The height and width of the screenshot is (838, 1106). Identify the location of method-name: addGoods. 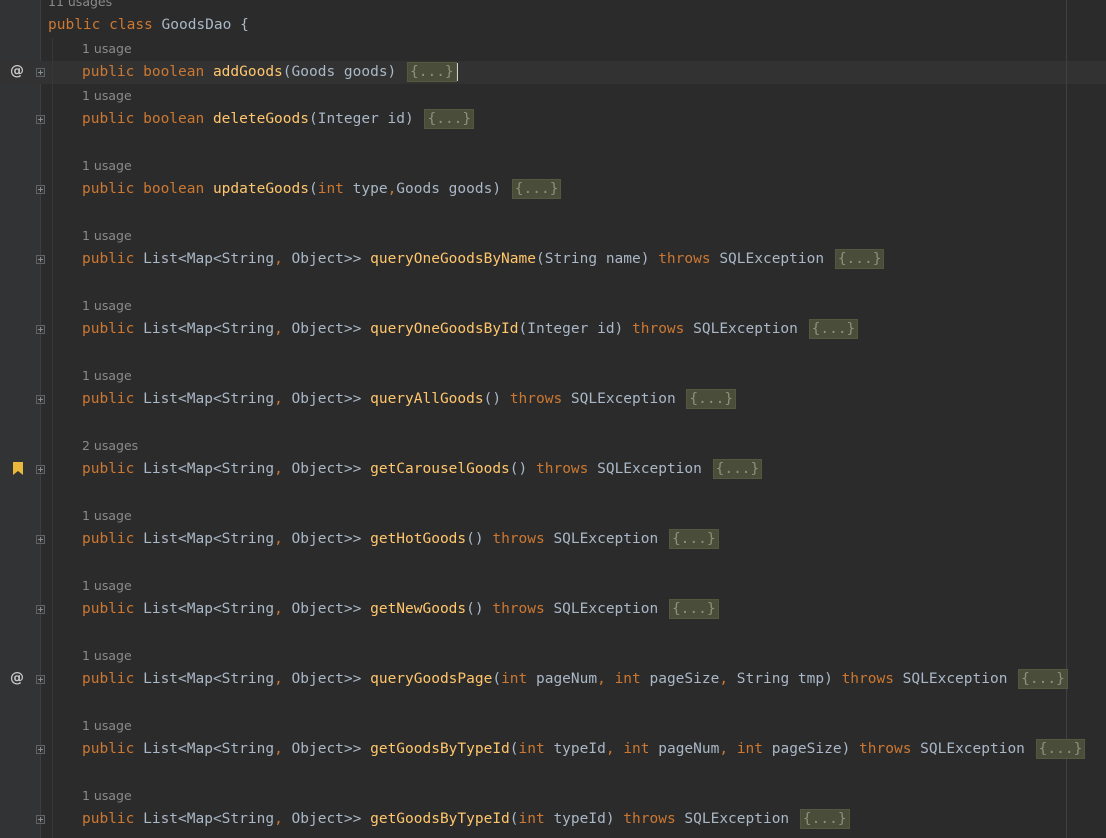
(247, 72).